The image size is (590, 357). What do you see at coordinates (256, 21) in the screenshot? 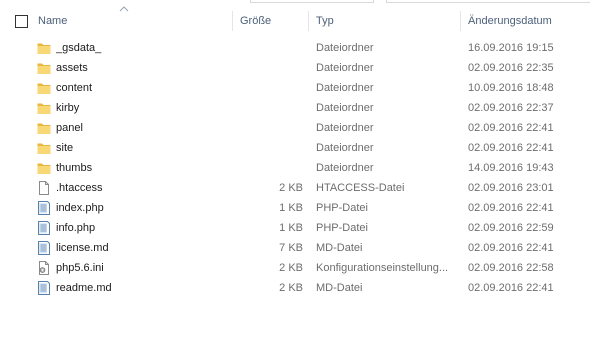
I see `column-header-size-label: Größe` at bounding box center [256, 21].